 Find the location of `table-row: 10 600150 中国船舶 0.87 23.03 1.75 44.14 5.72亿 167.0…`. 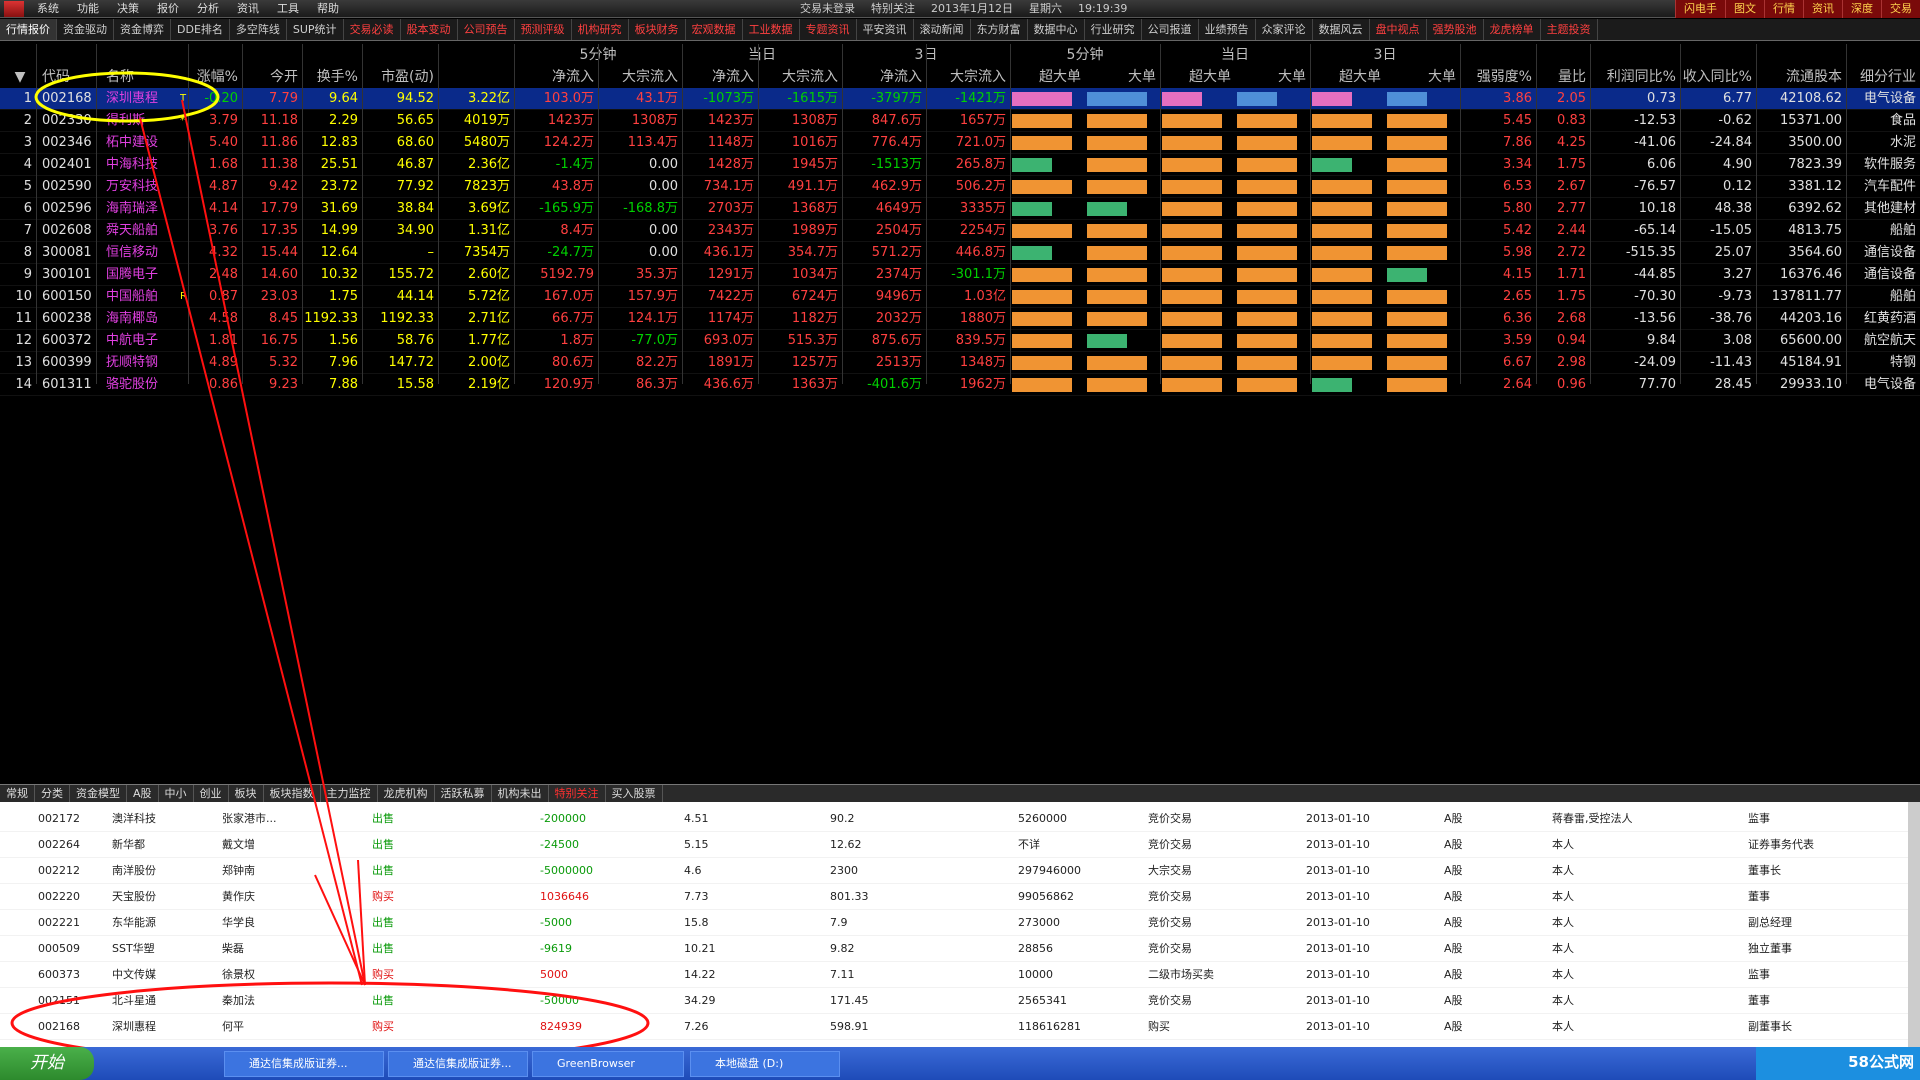

table-row: 10 600150 中国船舶 0.87 23.03 1.75 44.14 5.72亿 167.0… is located at coordinates (960, 297).